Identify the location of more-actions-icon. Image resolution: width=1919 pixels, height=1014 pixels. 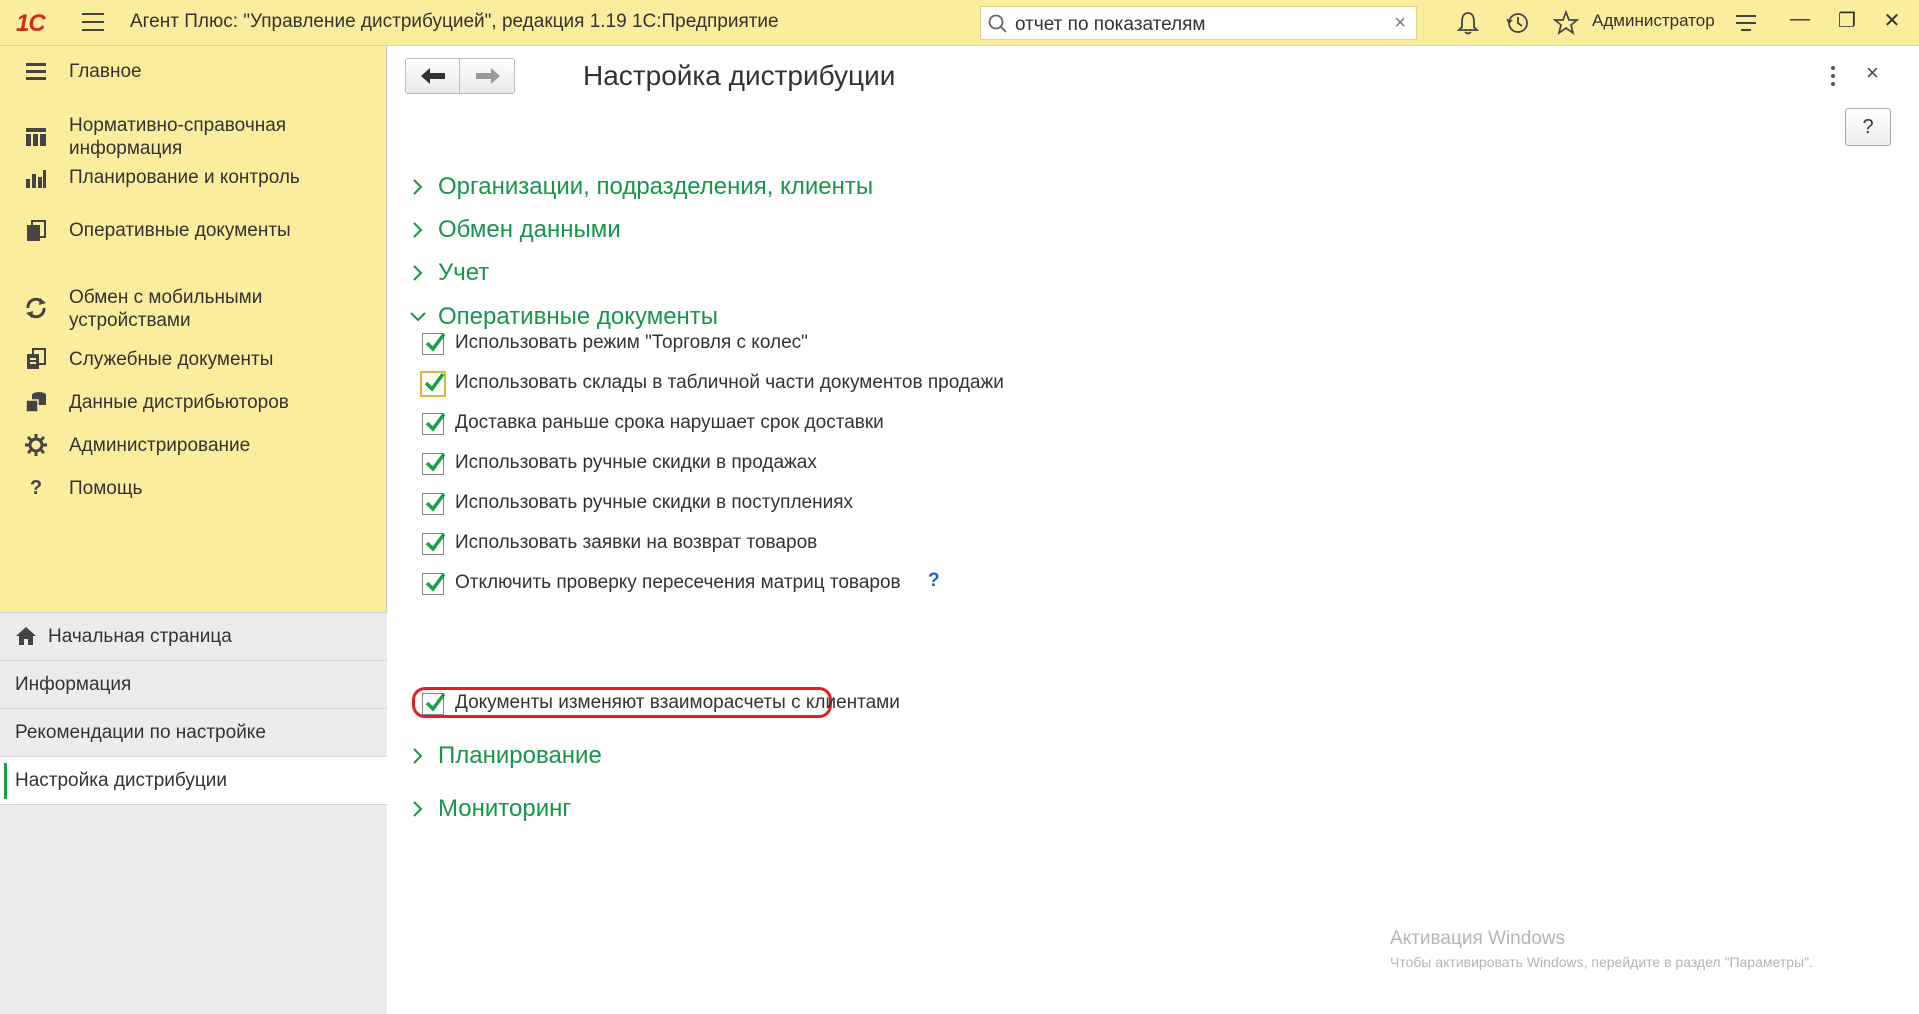
(1833, 76).